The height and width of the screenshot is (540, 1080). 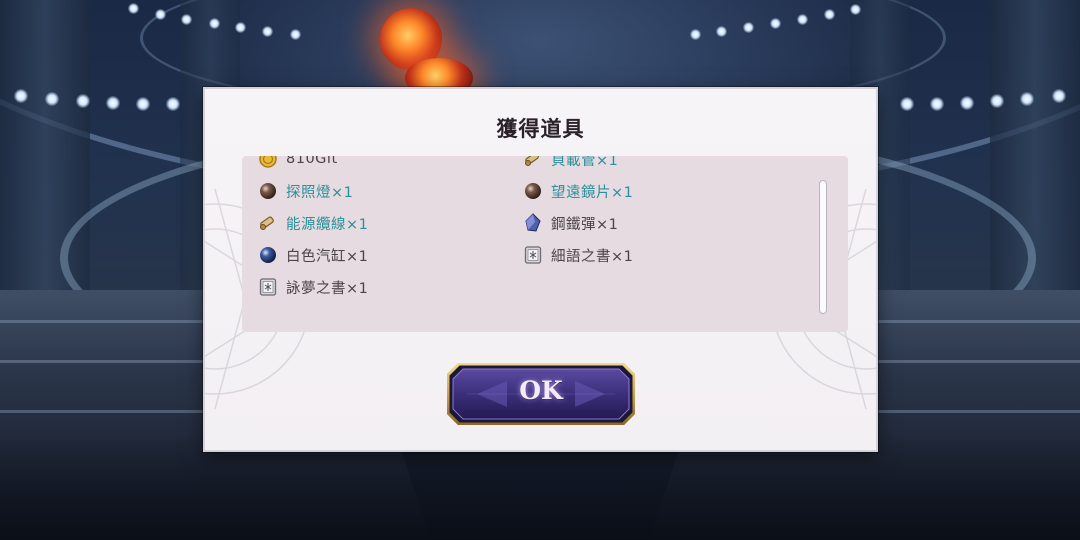 I want to click on crystal-icon, so click(x=533, y=223).